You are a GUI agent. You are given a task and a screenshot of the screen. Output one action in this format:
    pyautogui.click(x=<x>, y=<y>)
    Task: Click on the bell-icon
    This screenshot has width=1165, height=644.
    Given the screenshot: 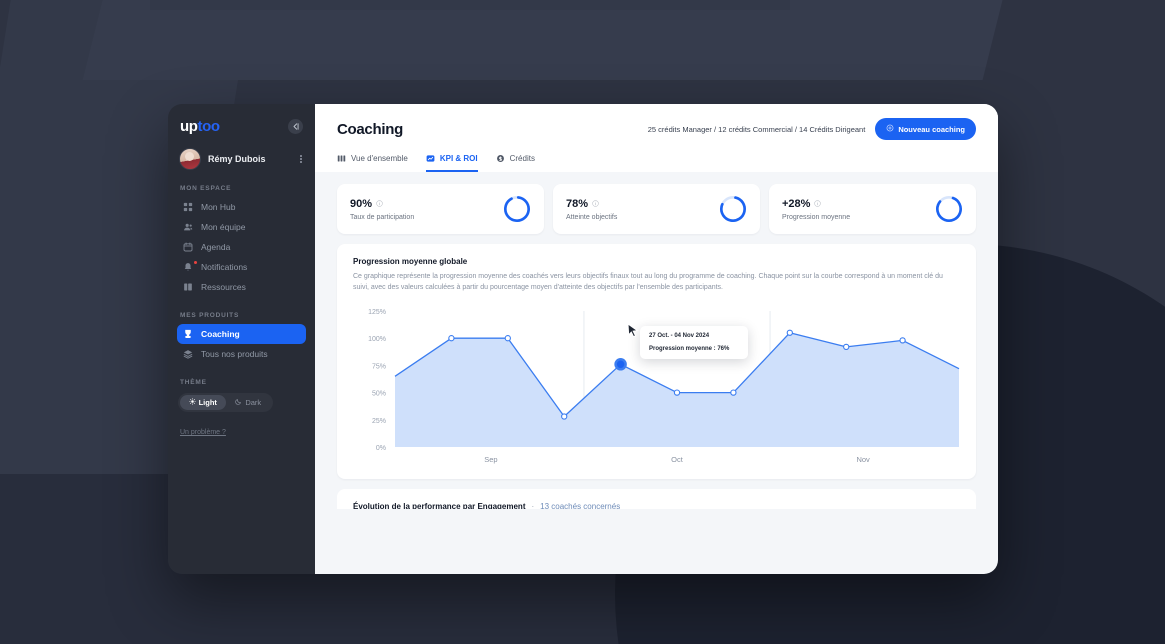 What is the action you would take?
    pyautogui.click(x=188, y=267)
    